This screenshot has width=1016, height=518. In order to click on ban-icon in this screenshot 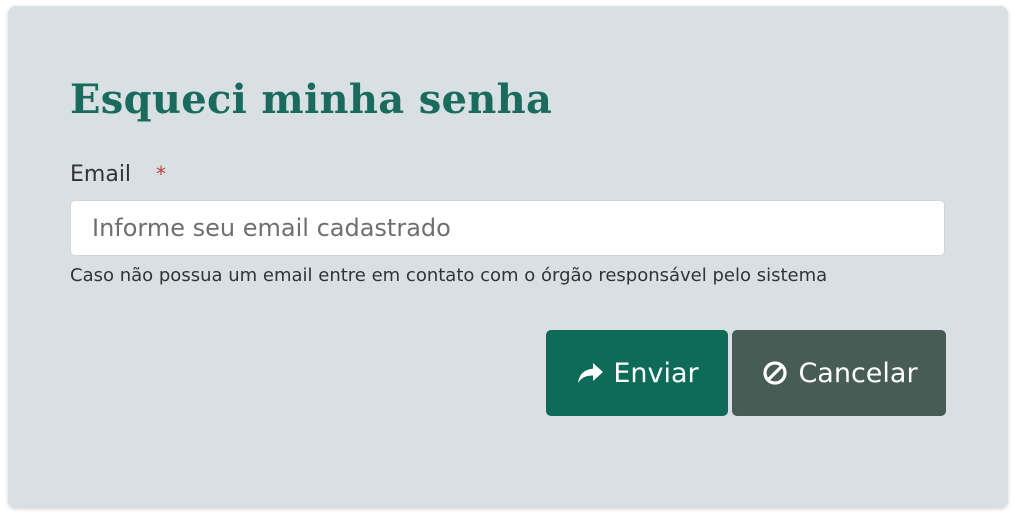, I will do `click(775, 373)`.